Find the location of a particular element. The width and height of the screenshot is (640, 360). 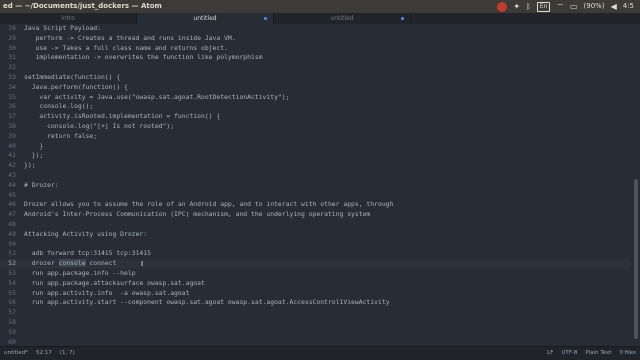

code-line: 33 setImmediate(function() { is located at coordinates (315, 78).